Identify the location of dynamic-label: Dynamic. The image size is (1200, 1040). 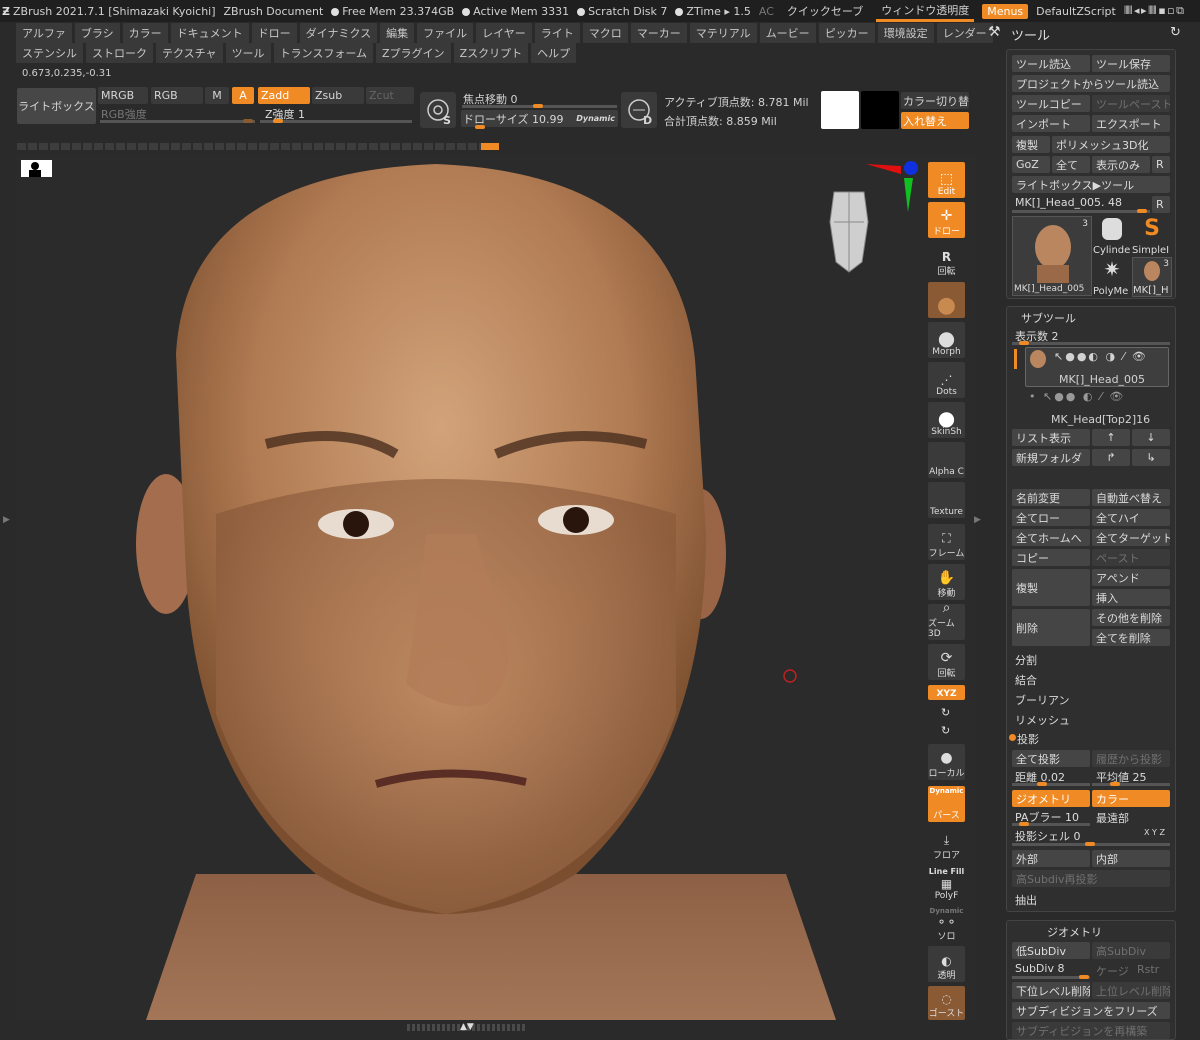
(595, 118).